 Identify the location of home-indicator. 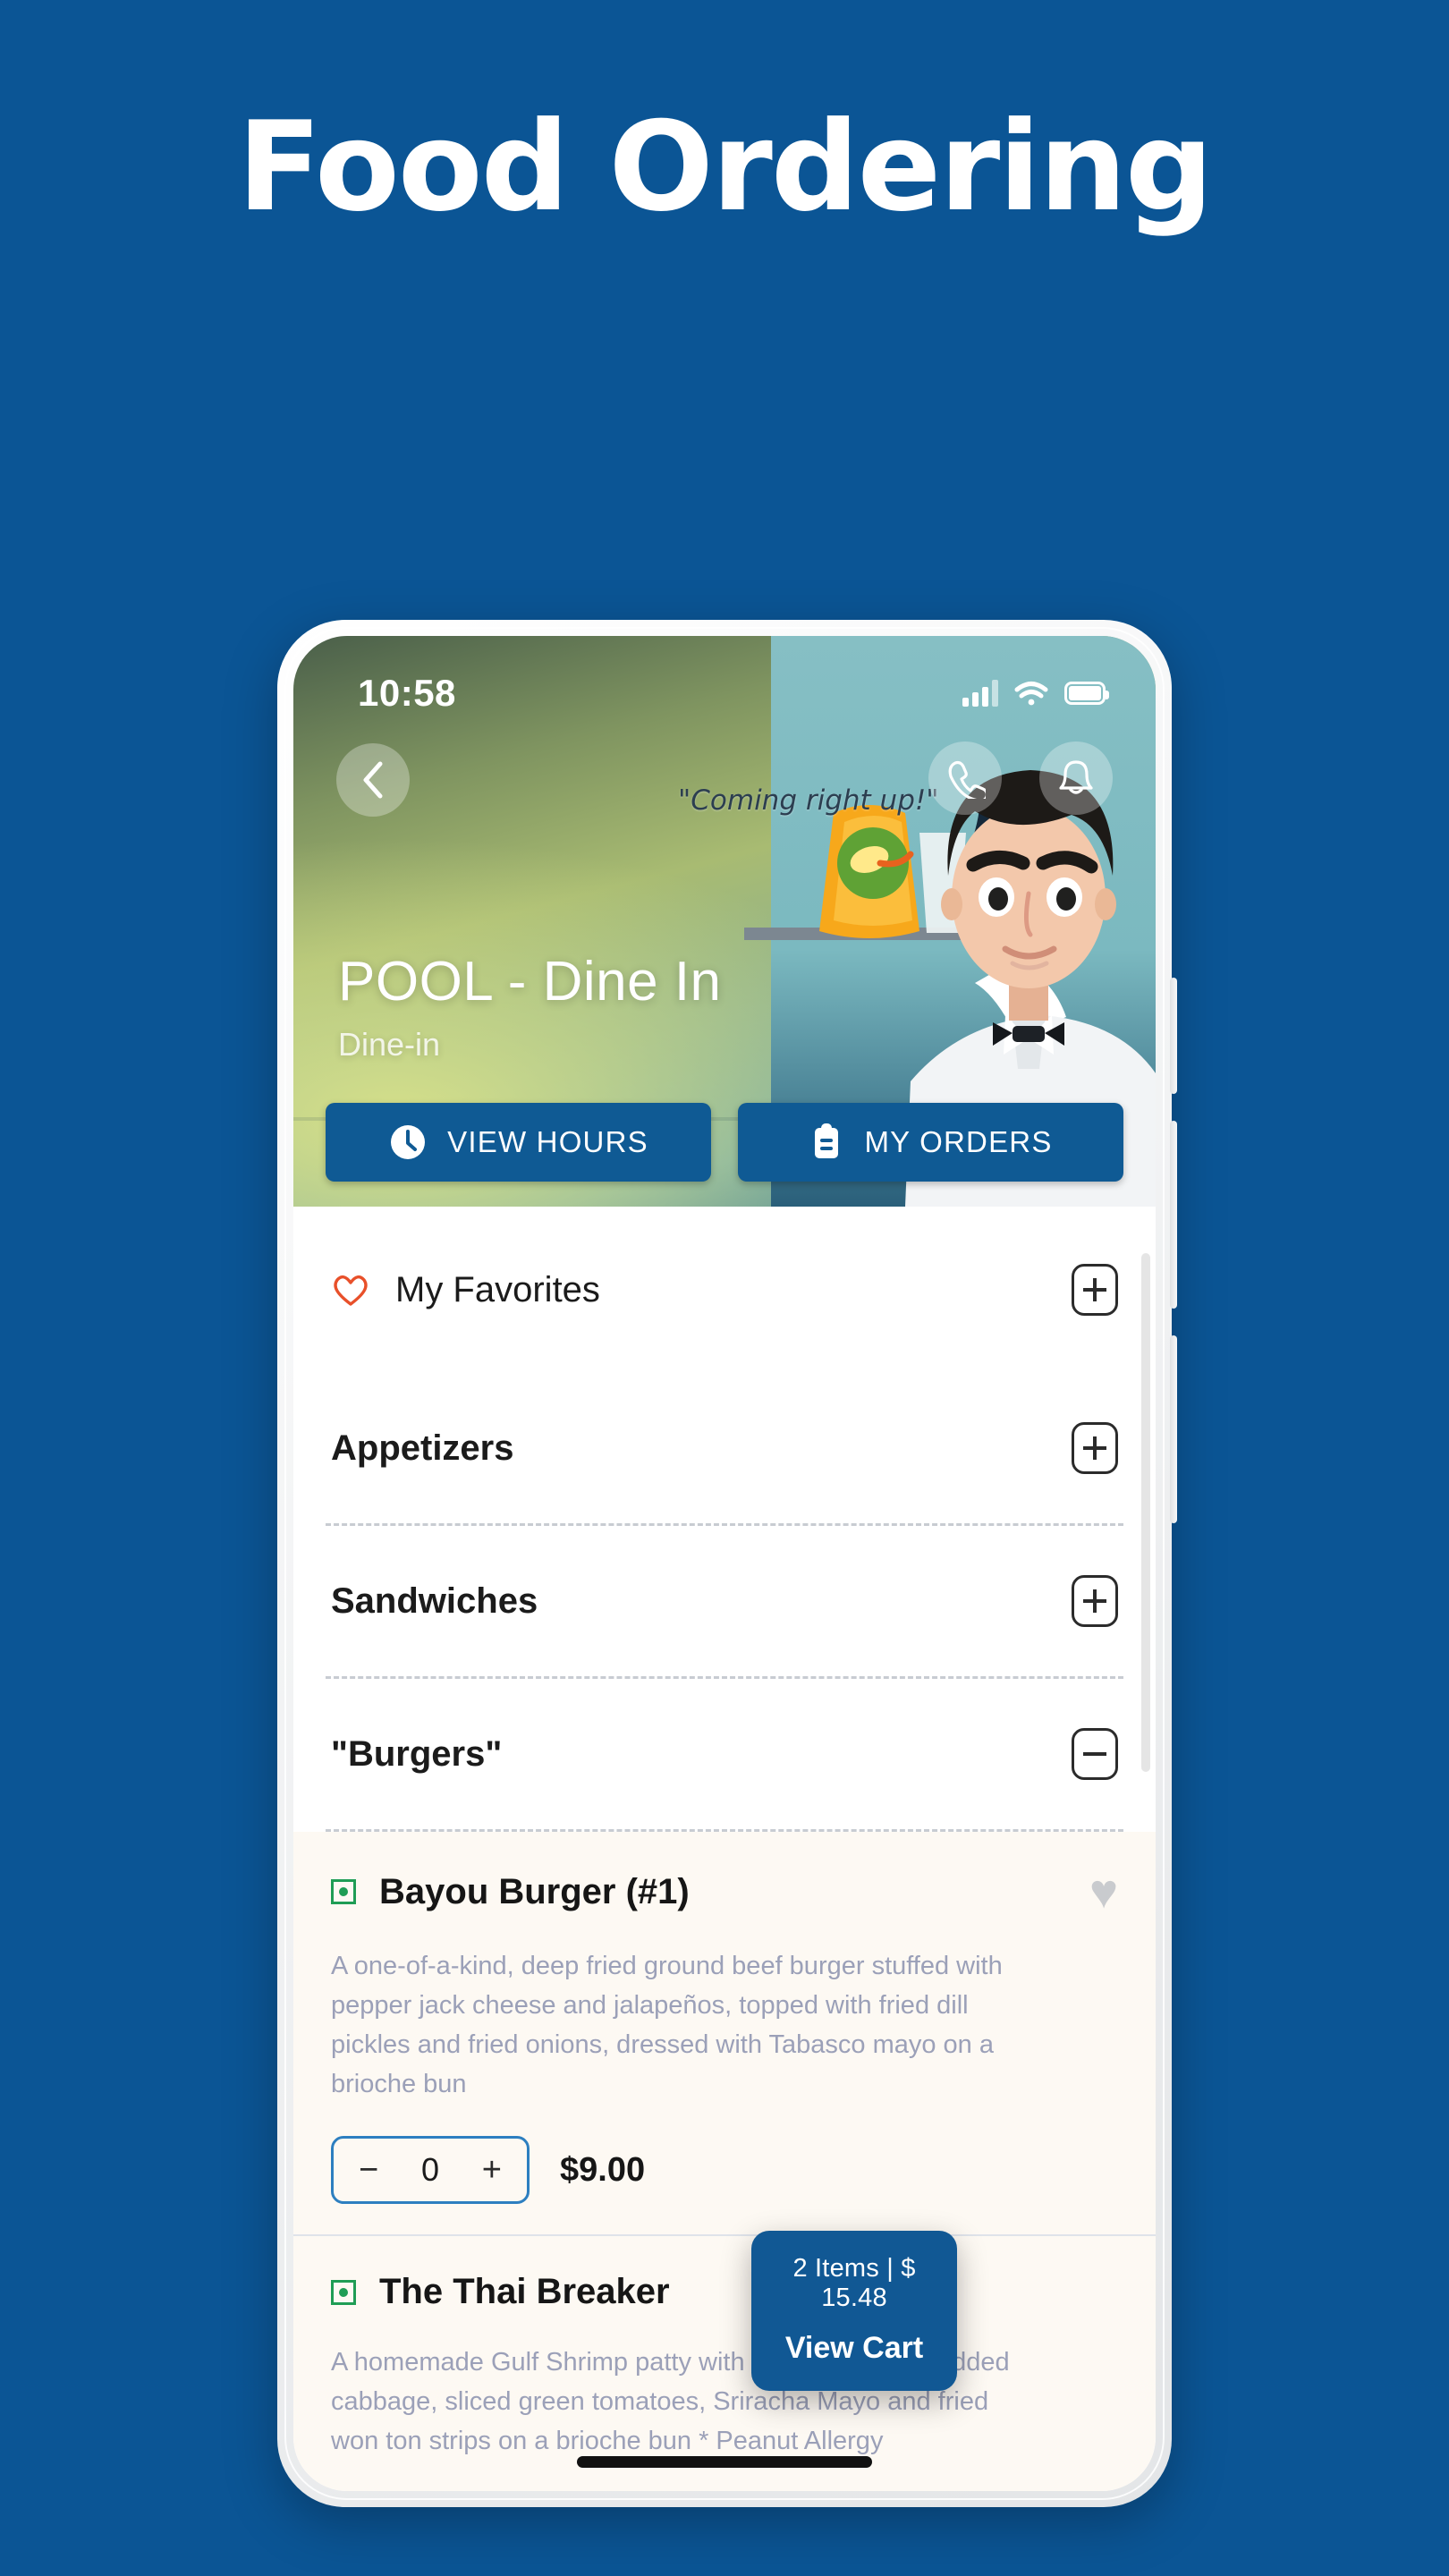
(724, 2462).